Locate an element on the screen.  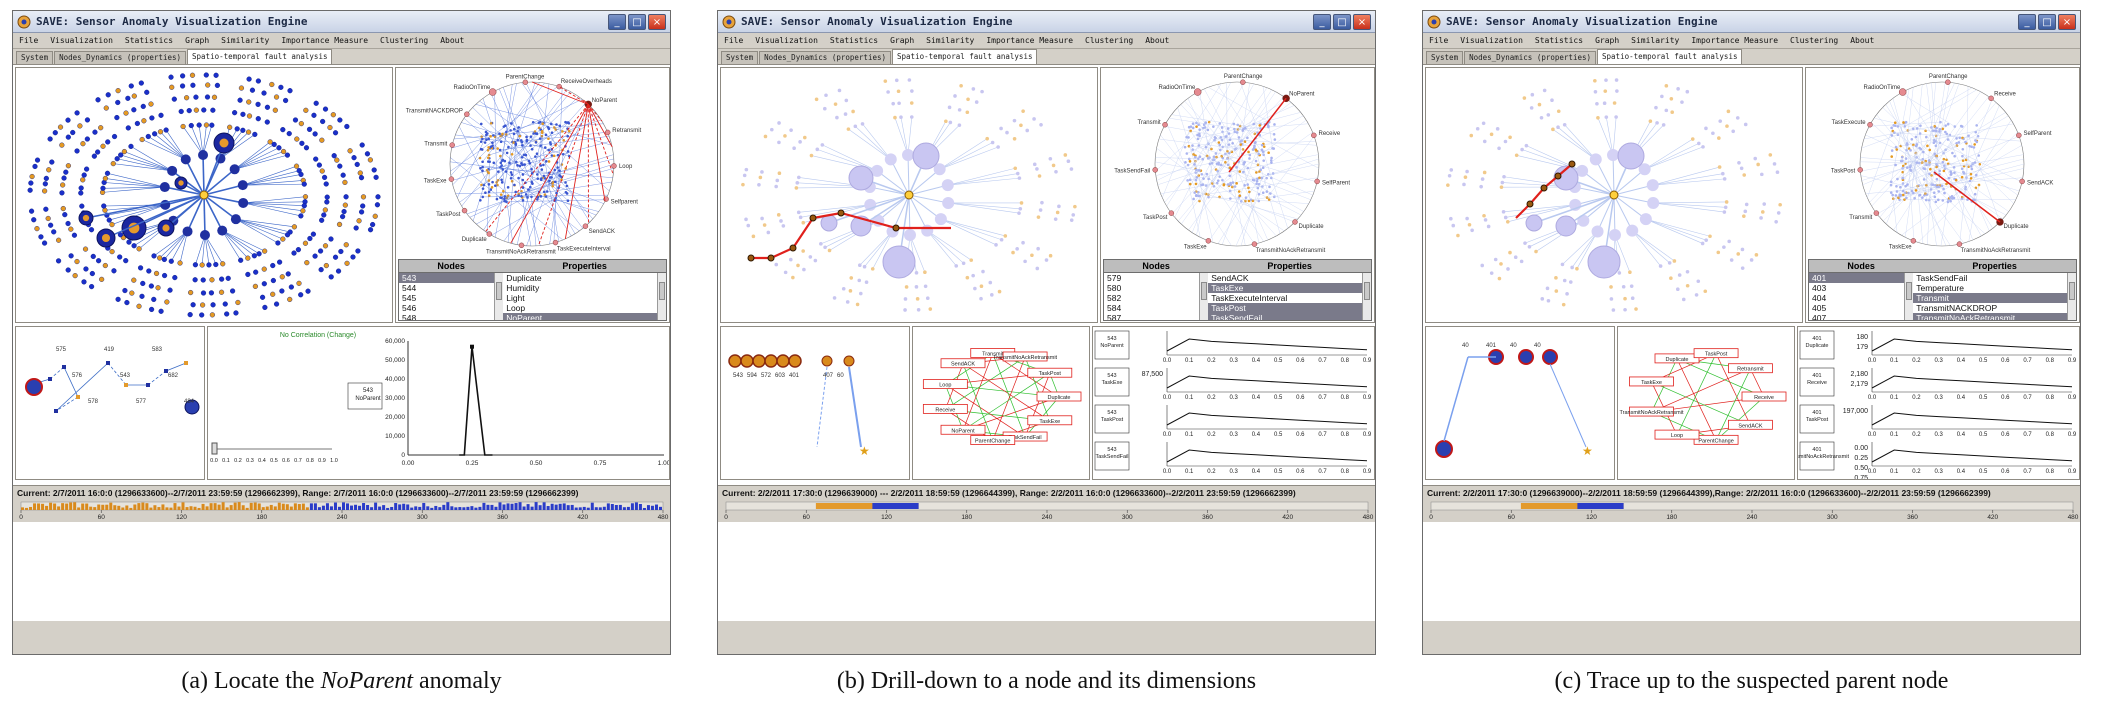
node-row: 580 is located at coordinates (1156, 288).